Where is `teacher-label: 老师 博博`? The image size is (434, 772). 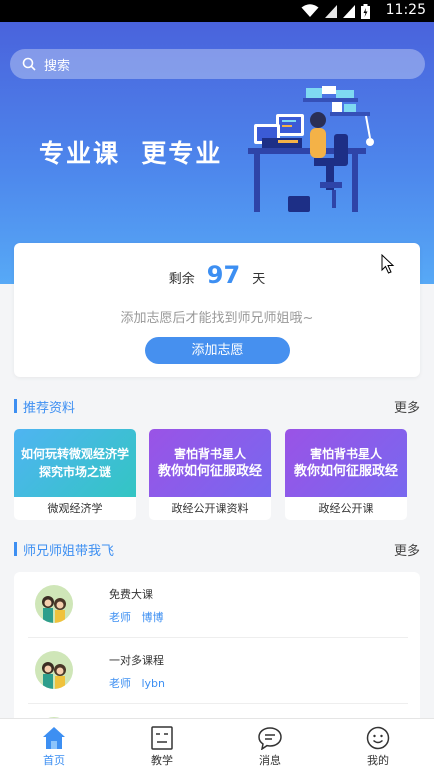
teacher-label: 老师 博博 is located at coordinates (136, 617).